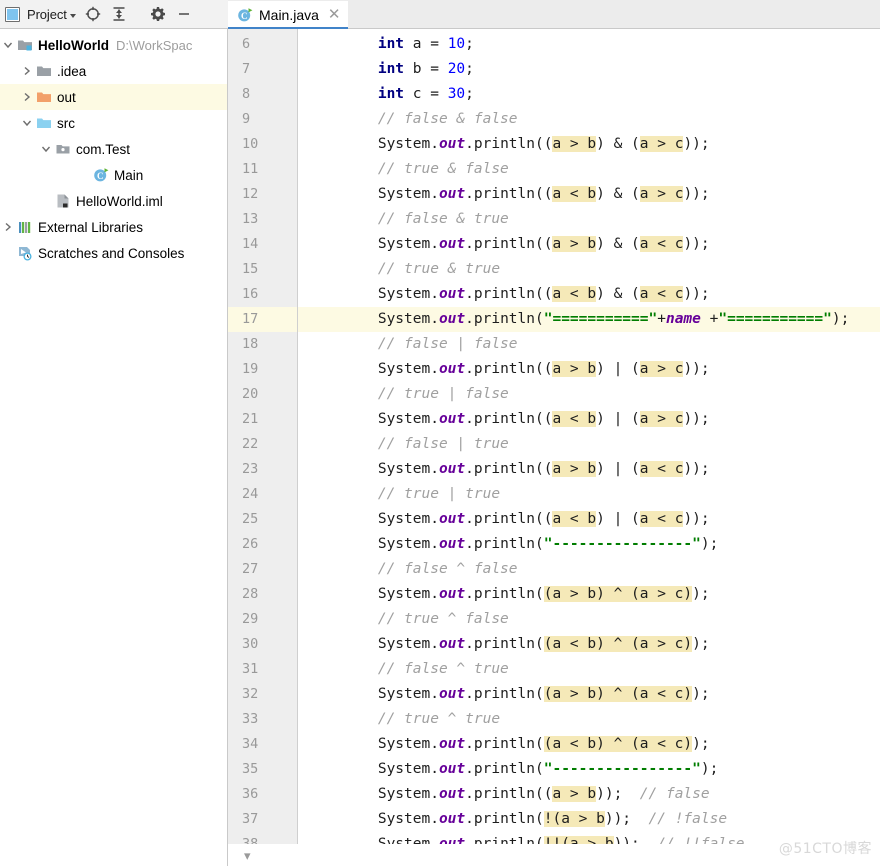  Describe the element at coordinates (184, 14) in the screenshot. I see `minimize-button` at that location.